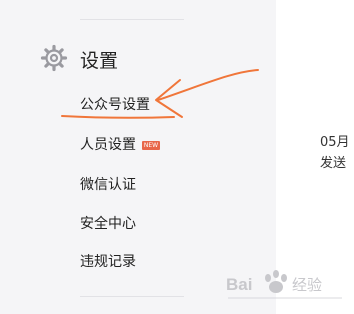  I want to click on new-badge: NEW, so click(151, 145).